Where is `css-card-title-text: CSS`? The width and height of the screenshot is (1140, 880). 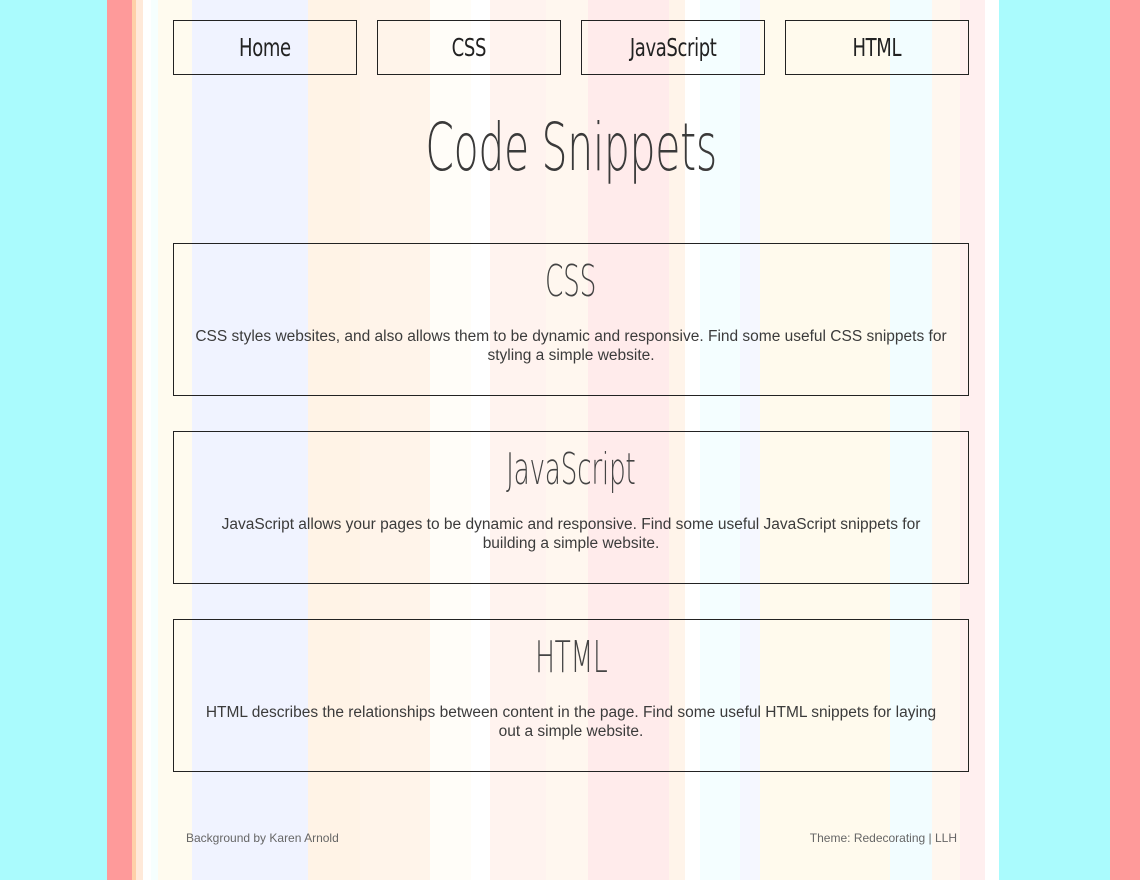 css-card-title-text: CSS is located at coordinates (571, 281).